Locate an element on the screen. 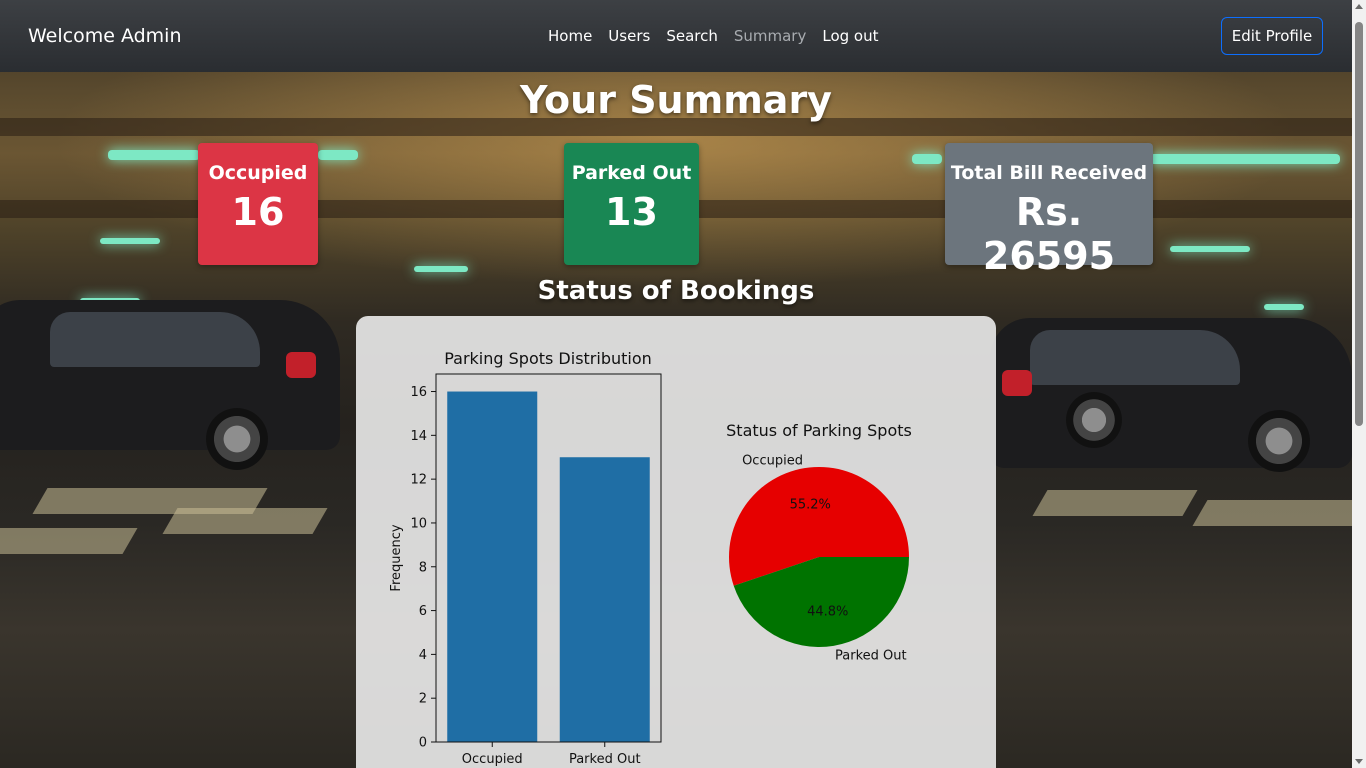 Image resolution: width=1366 pixels, height=768 pixels. pie-slice-label: Parked Out is located at coordinates (871, 656).